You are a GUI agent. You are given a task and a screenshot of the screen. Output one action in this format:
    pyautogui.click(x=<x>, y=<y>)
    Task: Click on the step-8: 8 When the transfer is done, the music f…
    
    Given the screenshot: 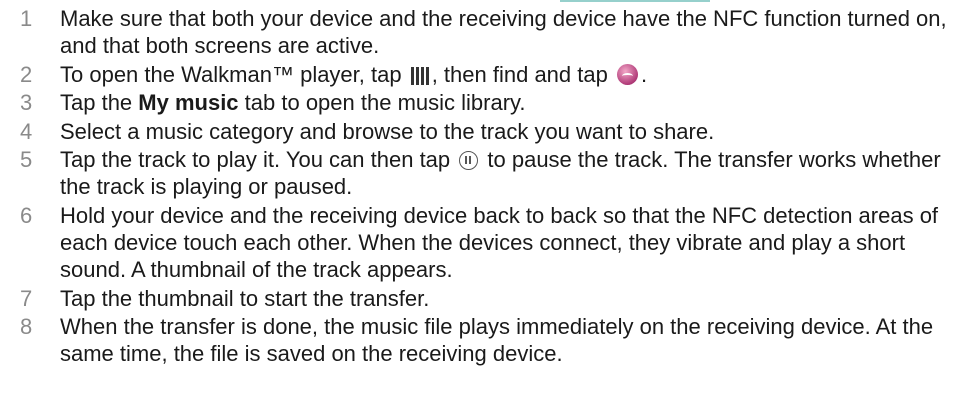 What is the action you would take?
    pyautogui.click(x=482, y=340)
    